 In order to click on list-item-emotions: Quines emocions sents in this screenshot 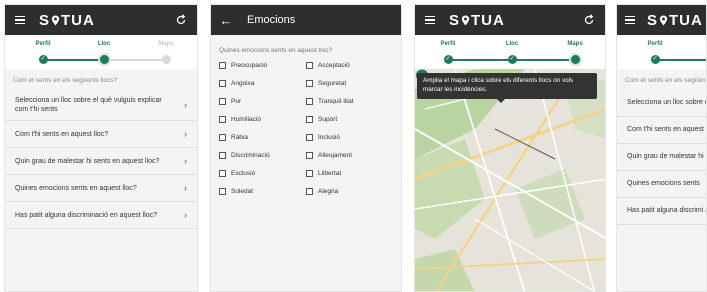, I will do `click(661, 184)`.